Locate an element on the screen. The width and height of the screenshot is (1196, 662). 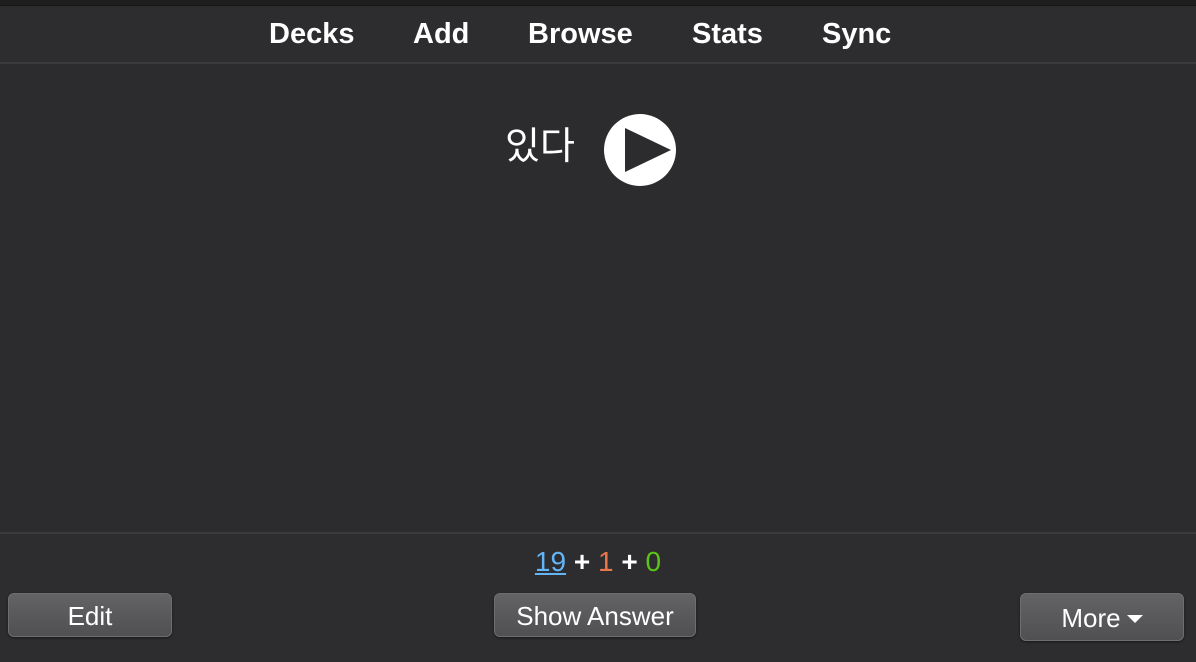
play-audio-button is located at coordinates (640, 150).